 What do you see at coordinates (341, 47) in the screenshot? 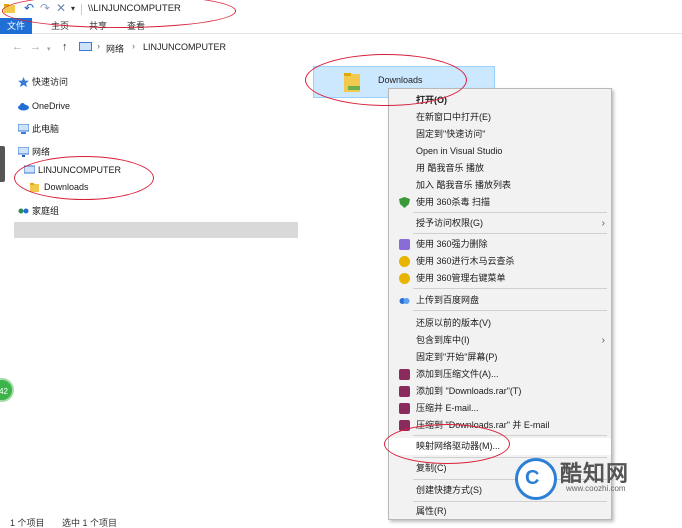
I see `address-bar: ← → ▾ ↑ › 网络 › LINJUNCOMPUTER` at bounding box center [341, 47].